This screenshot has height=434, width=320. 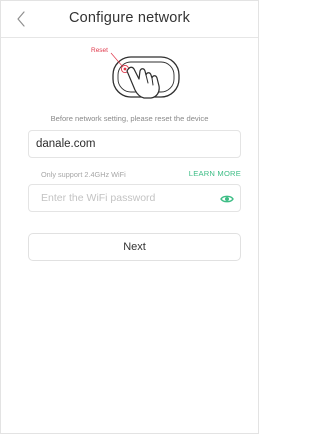 What do you see at coordinates (123, 198) in the screenshot?
I see `wifi-password-input` at bounding box center [123, 198].